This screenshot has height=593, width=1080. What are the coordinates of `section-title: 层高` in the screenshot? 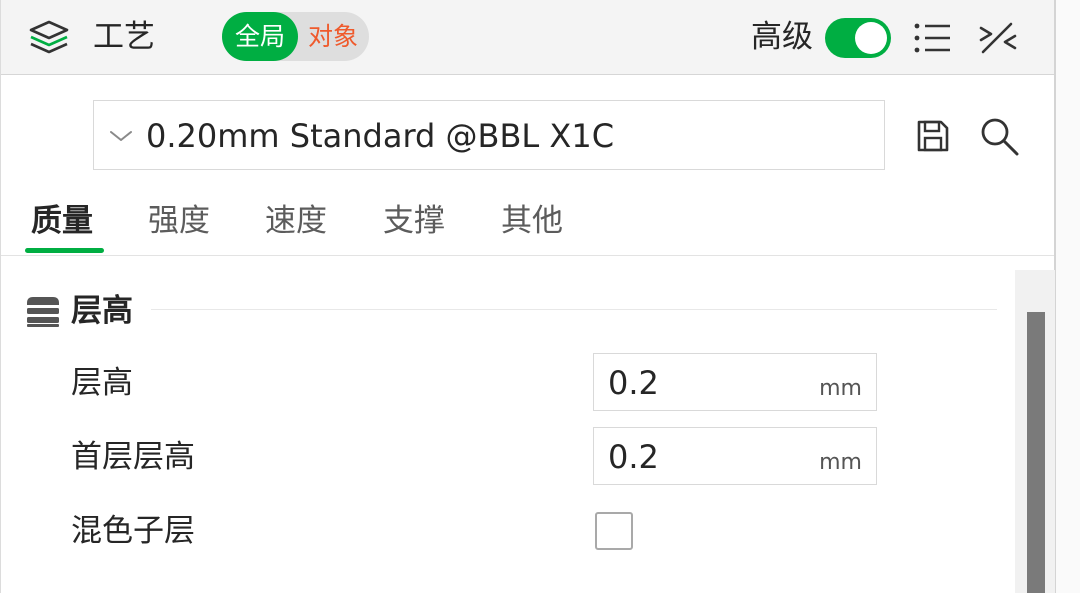 It's located at (102, 311).